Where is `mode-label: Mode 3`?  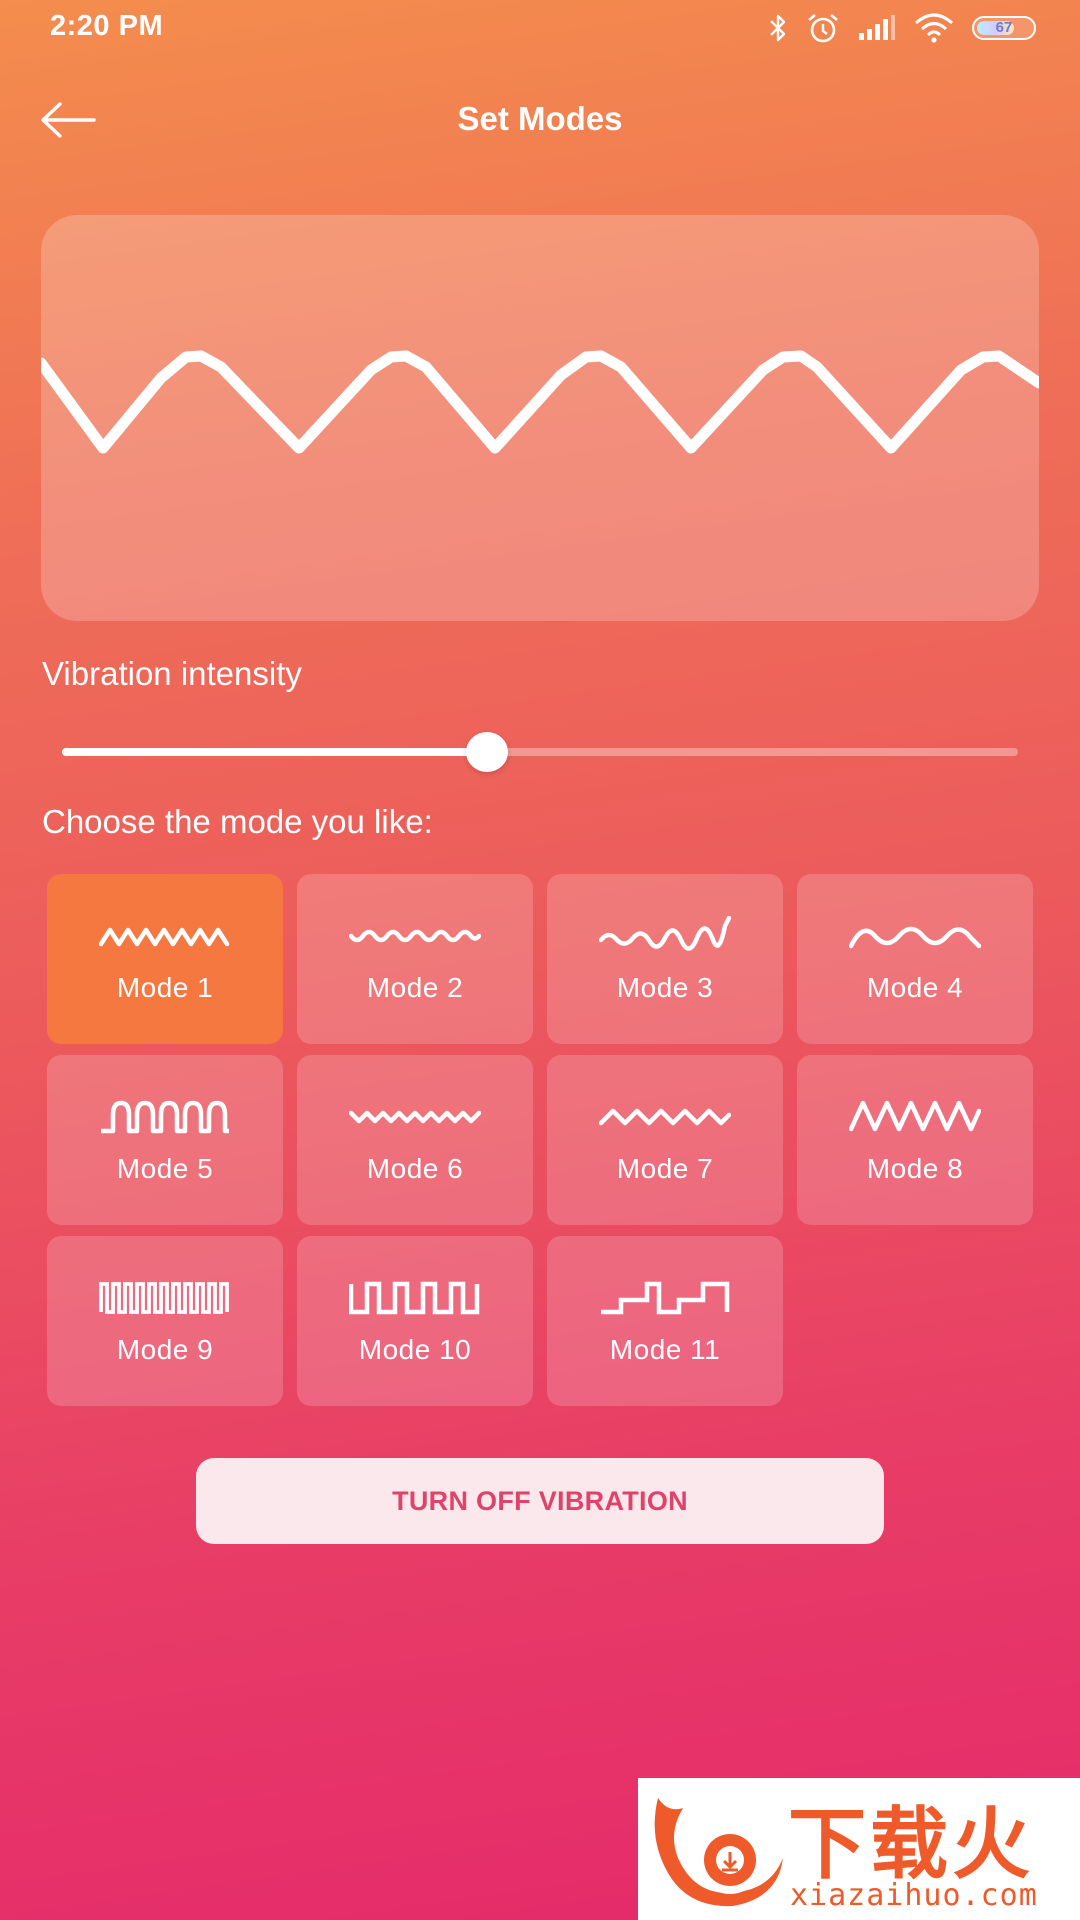 mode-label: Mode 3 is located at coordinates (665, 987).